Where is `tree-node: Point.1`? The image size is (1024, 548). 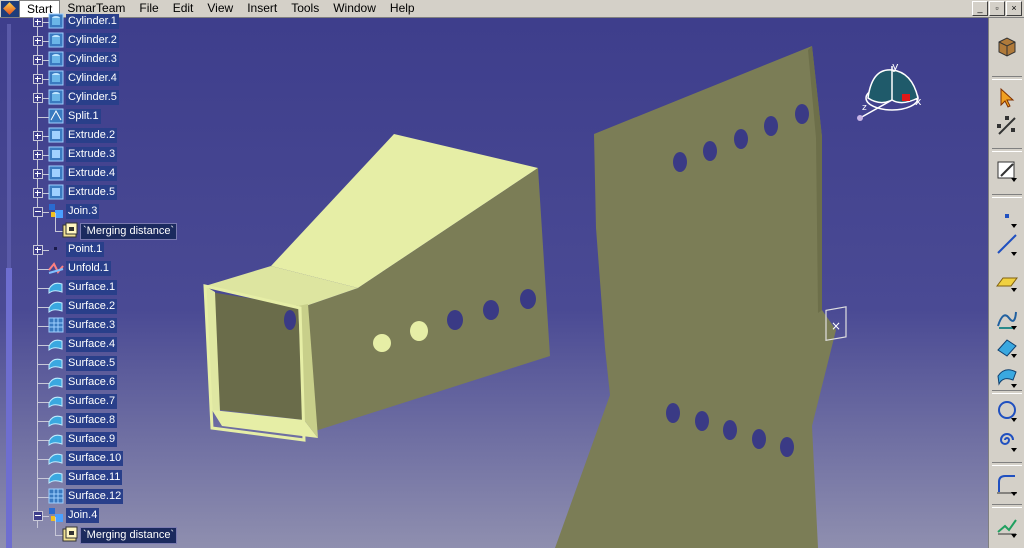
tree-node: Point.1 is located at coordinates (90, 249).